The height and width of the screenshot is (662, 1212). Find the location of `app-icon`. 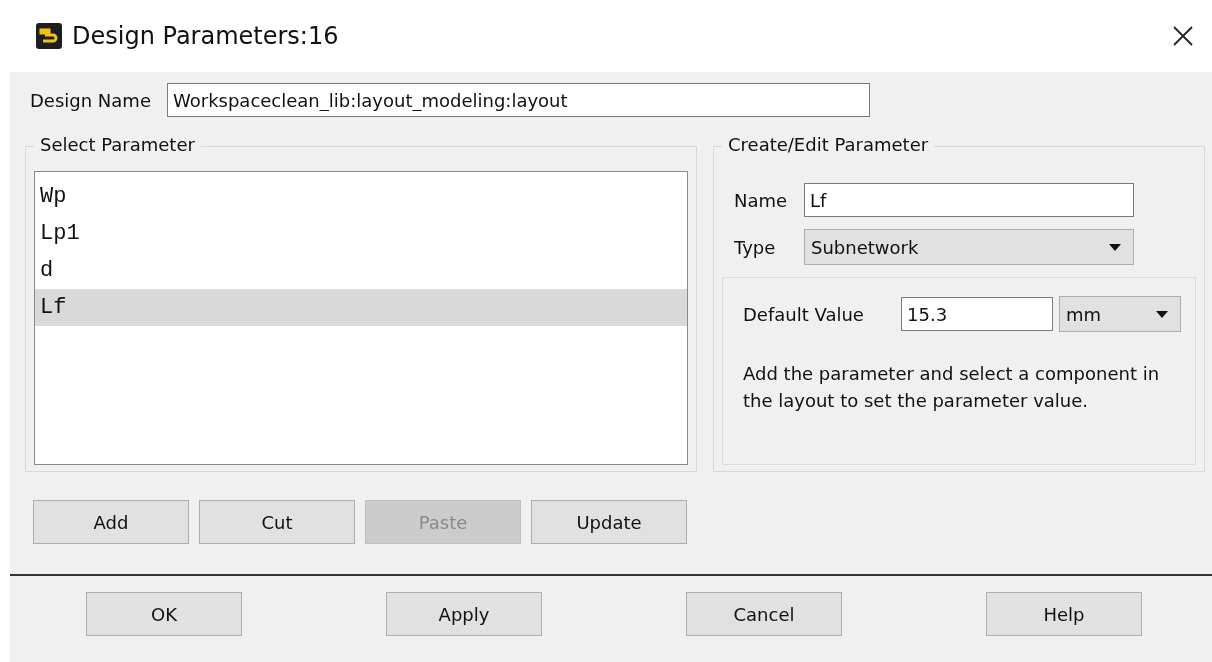

app-icon is located at coordinates (49, 36).